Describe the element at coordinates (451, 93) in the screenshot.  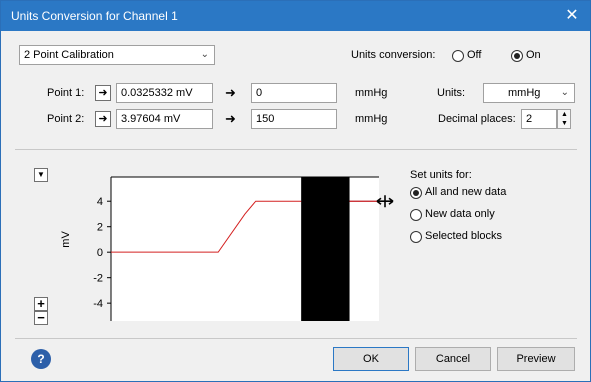
I see `units-label: Units:` at that location.